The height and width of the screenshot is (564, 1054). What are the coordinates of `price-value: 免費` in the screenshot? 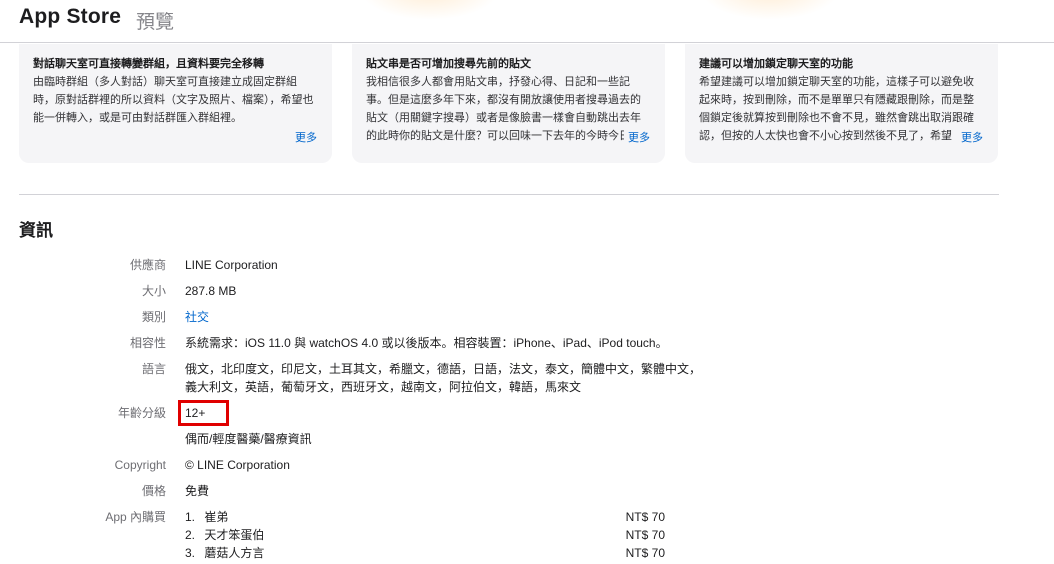 It's located at (197, 491).